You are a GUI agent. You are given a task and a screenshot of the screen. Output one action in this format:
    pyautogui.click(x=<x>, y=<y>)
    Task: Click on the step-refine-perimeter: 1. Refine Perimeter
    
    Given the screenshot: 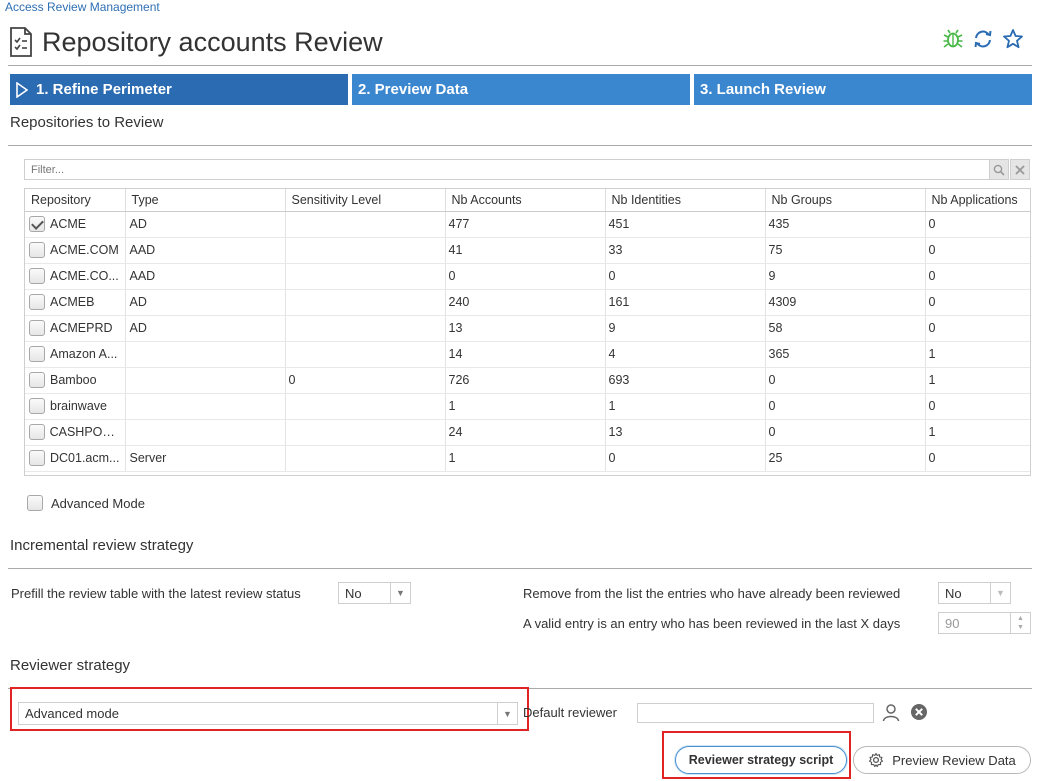 What is the action you would take?
    pyautogui.click(x=179, y=89)
    